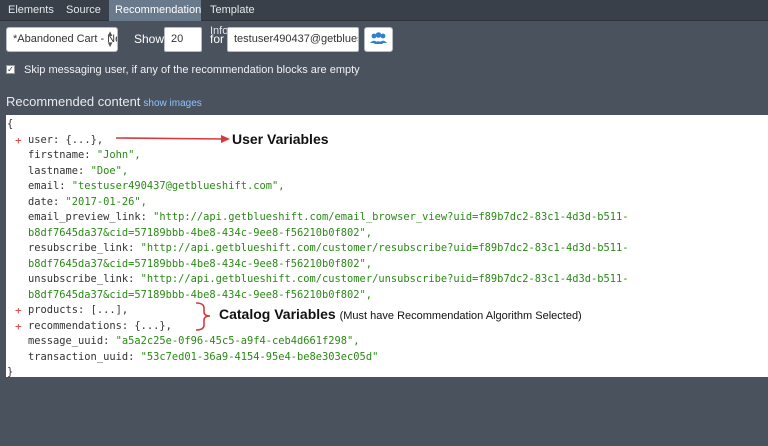  I want to click on annotation-arrowhead, so click(225, 139).